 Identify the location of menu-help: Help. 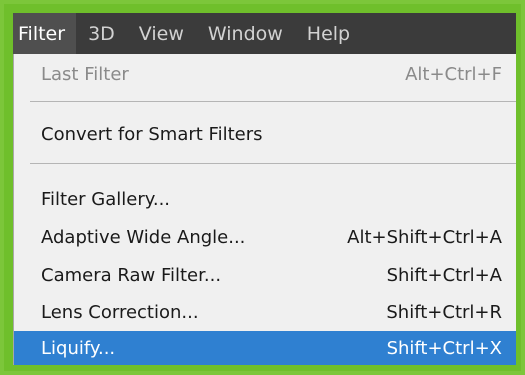
(328, 33).